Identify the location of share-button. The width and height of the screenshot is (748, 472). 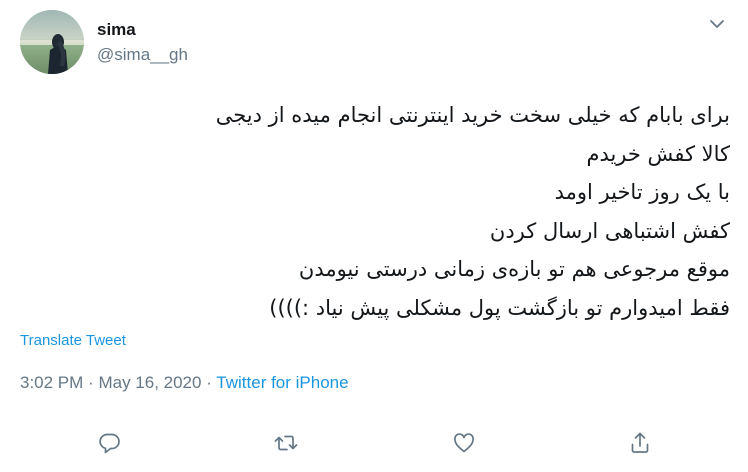
(640, 443).